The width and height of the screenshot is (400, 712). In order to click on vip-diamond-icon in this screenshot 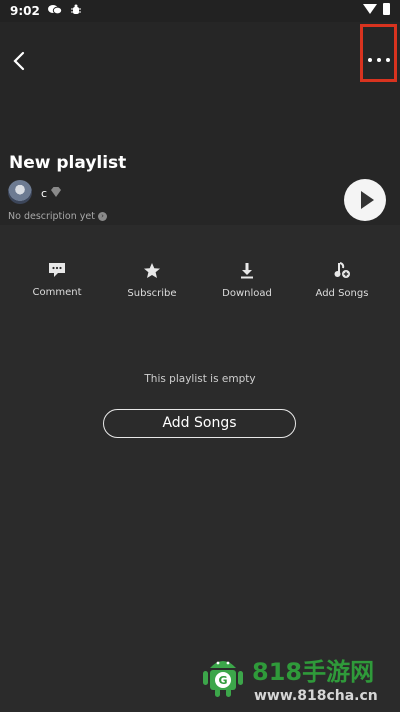, I will do `click(56, 192)`.